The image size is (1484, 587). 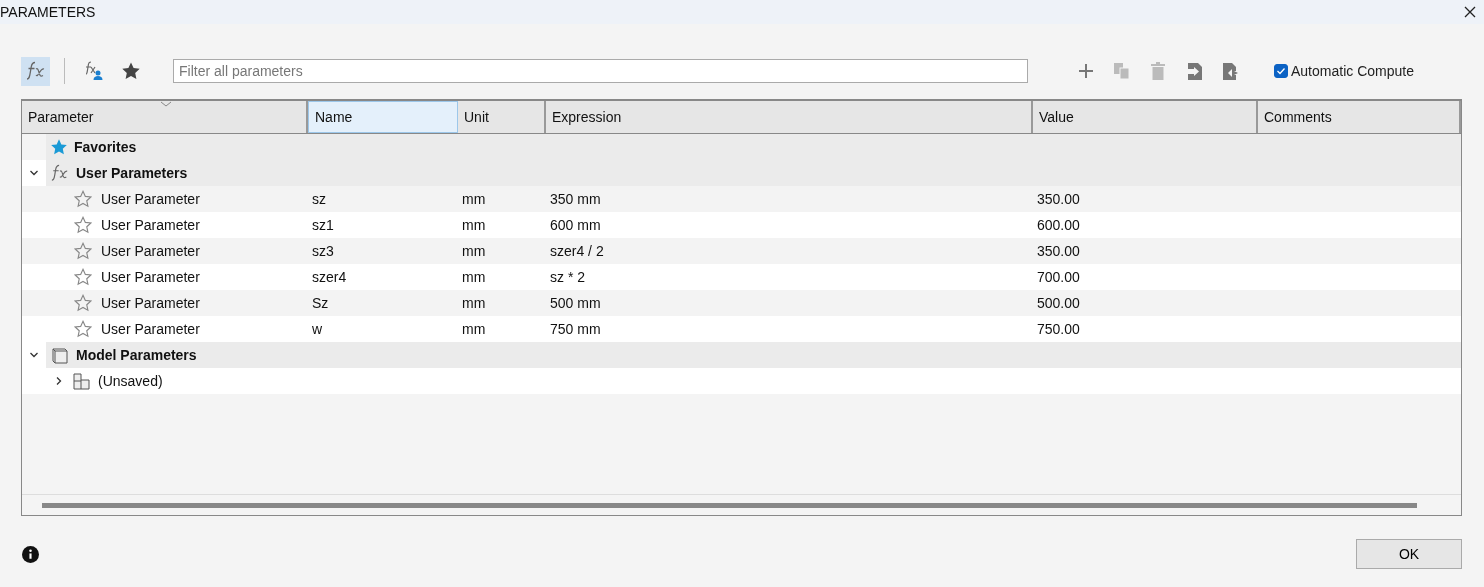 What do you see at coordinates (329, 277) in the screenshot?
I see `table-cell: szer4` at bounding box center [329, 277].